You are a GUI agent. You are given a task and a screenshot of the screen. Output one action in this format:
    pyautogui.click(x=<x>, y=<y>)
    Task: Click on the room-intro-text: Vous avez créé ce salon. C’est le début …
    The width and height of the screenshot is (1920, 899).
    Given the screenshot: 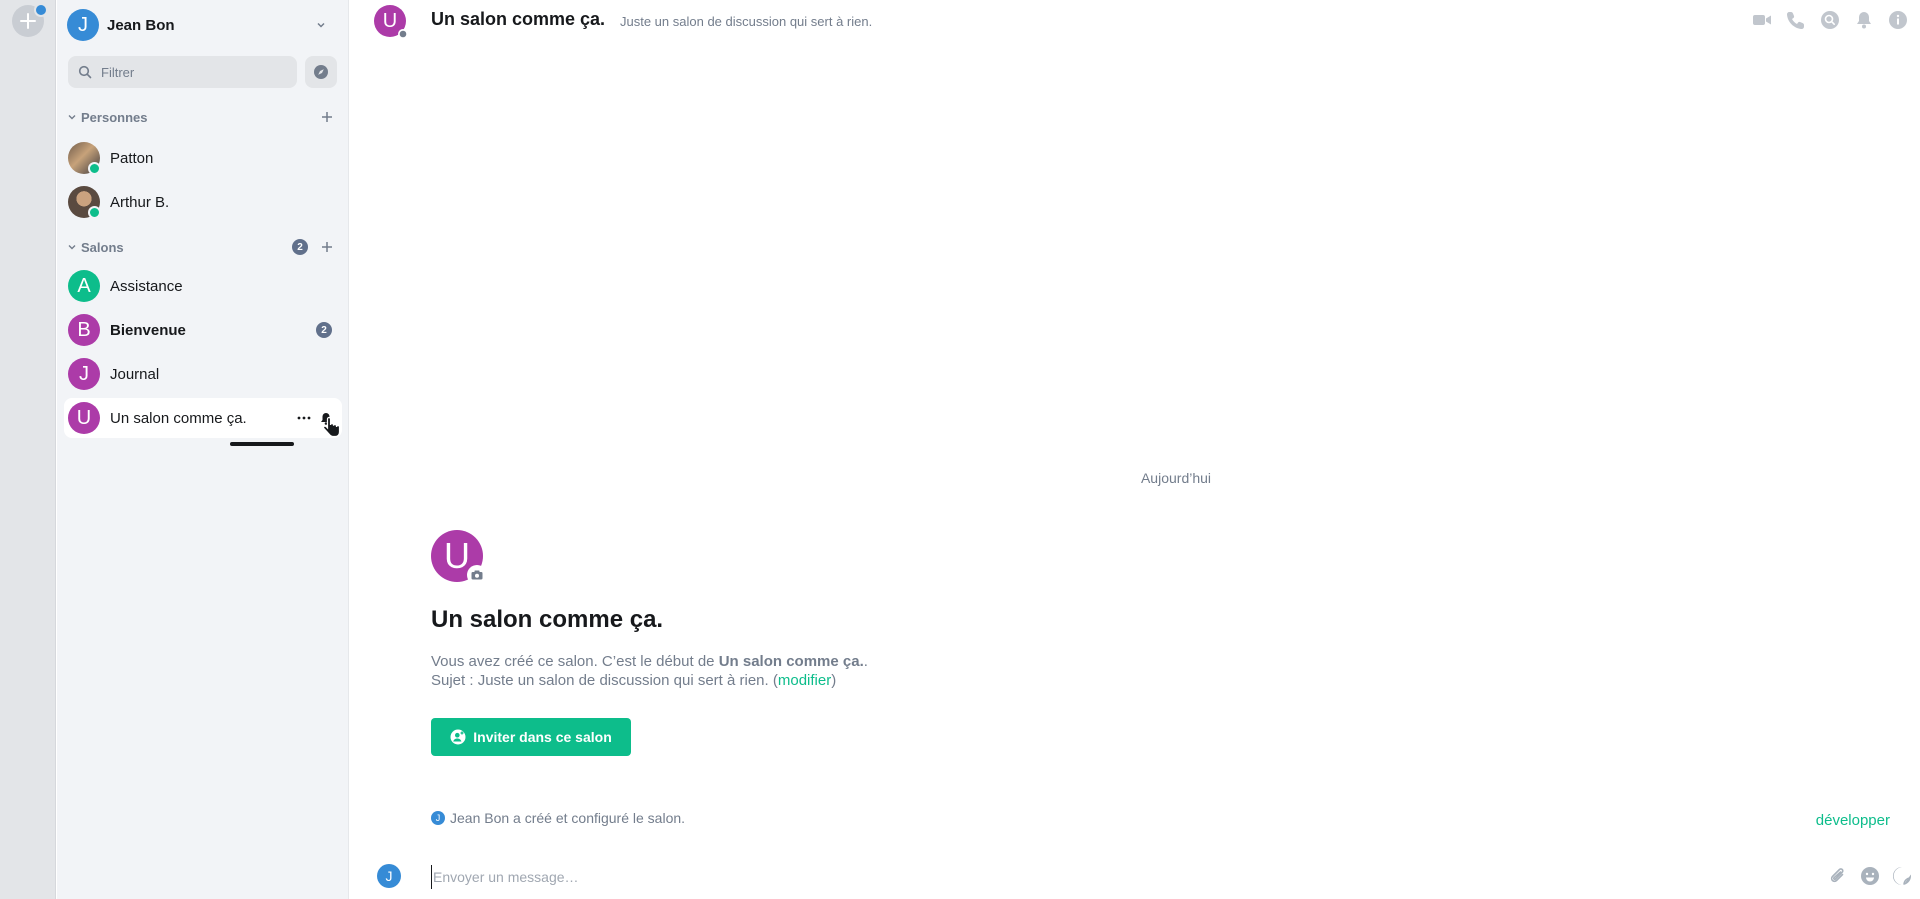 What is the action you would take?
    pyautogui.click(x=649, y=671)
    